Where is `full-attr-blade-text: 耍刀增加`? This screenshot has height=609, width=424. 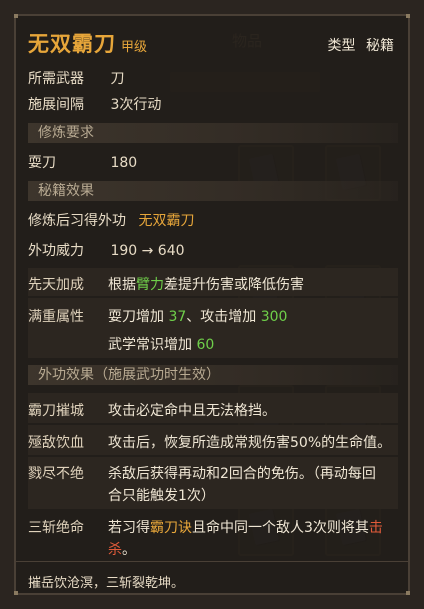
full-attr-blade-text: 耍刀增加 is located at coordinates (138, 317).